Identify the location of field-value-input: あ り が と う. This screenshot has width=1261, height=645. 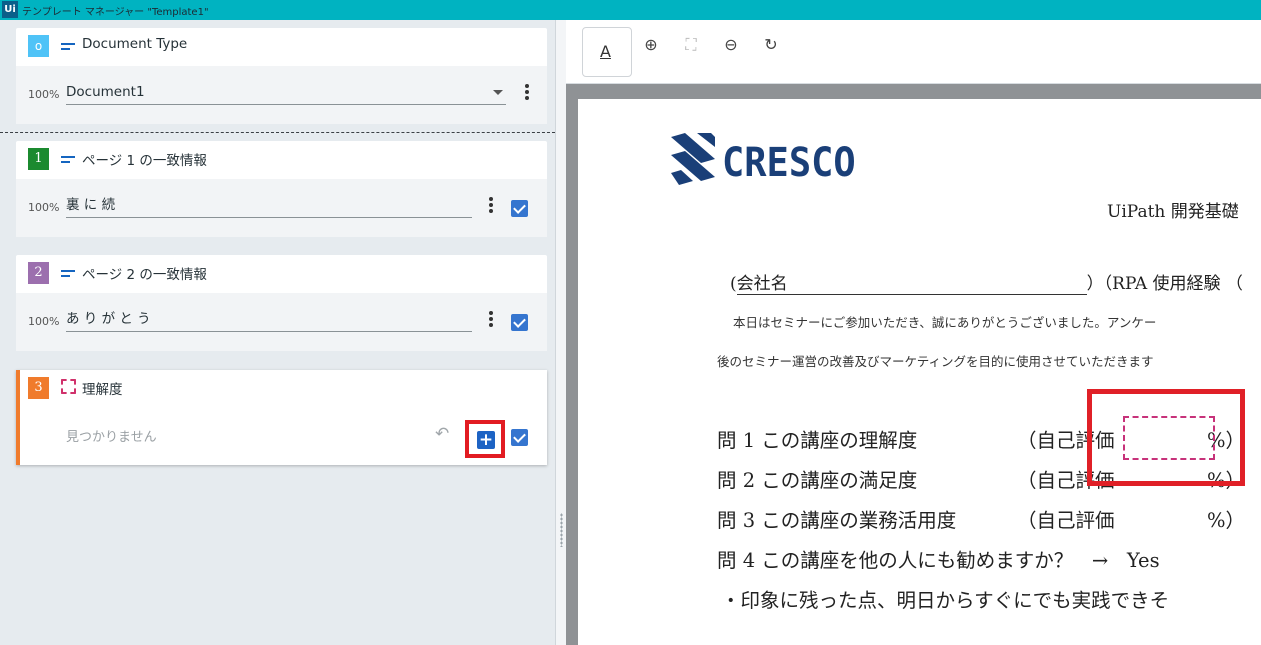
(269, 319).